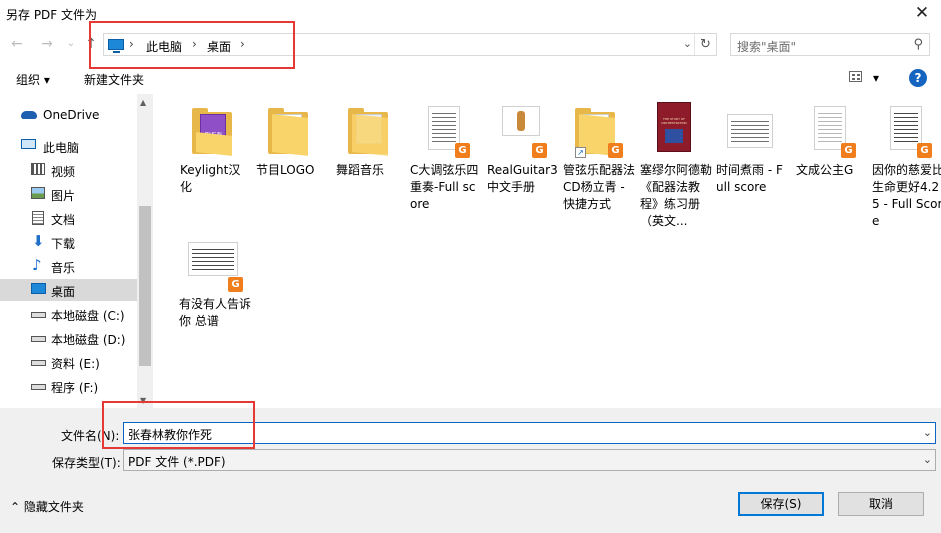 Image resolution: width=941 pixels, height=533 pixels. I want to click on sidebar-item-drive-d: 本地磁盘 (D:), so click(68, 338).